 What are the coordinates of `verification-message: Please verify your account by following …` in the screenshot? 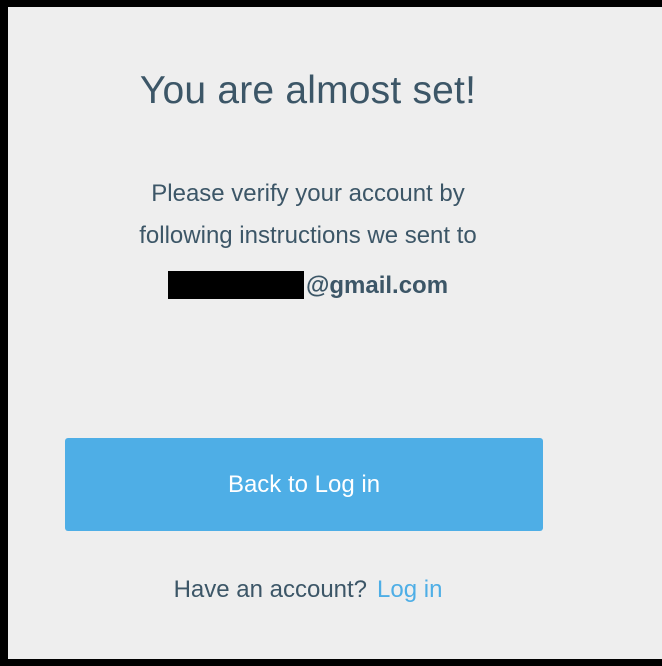 It's located at (308, 215).